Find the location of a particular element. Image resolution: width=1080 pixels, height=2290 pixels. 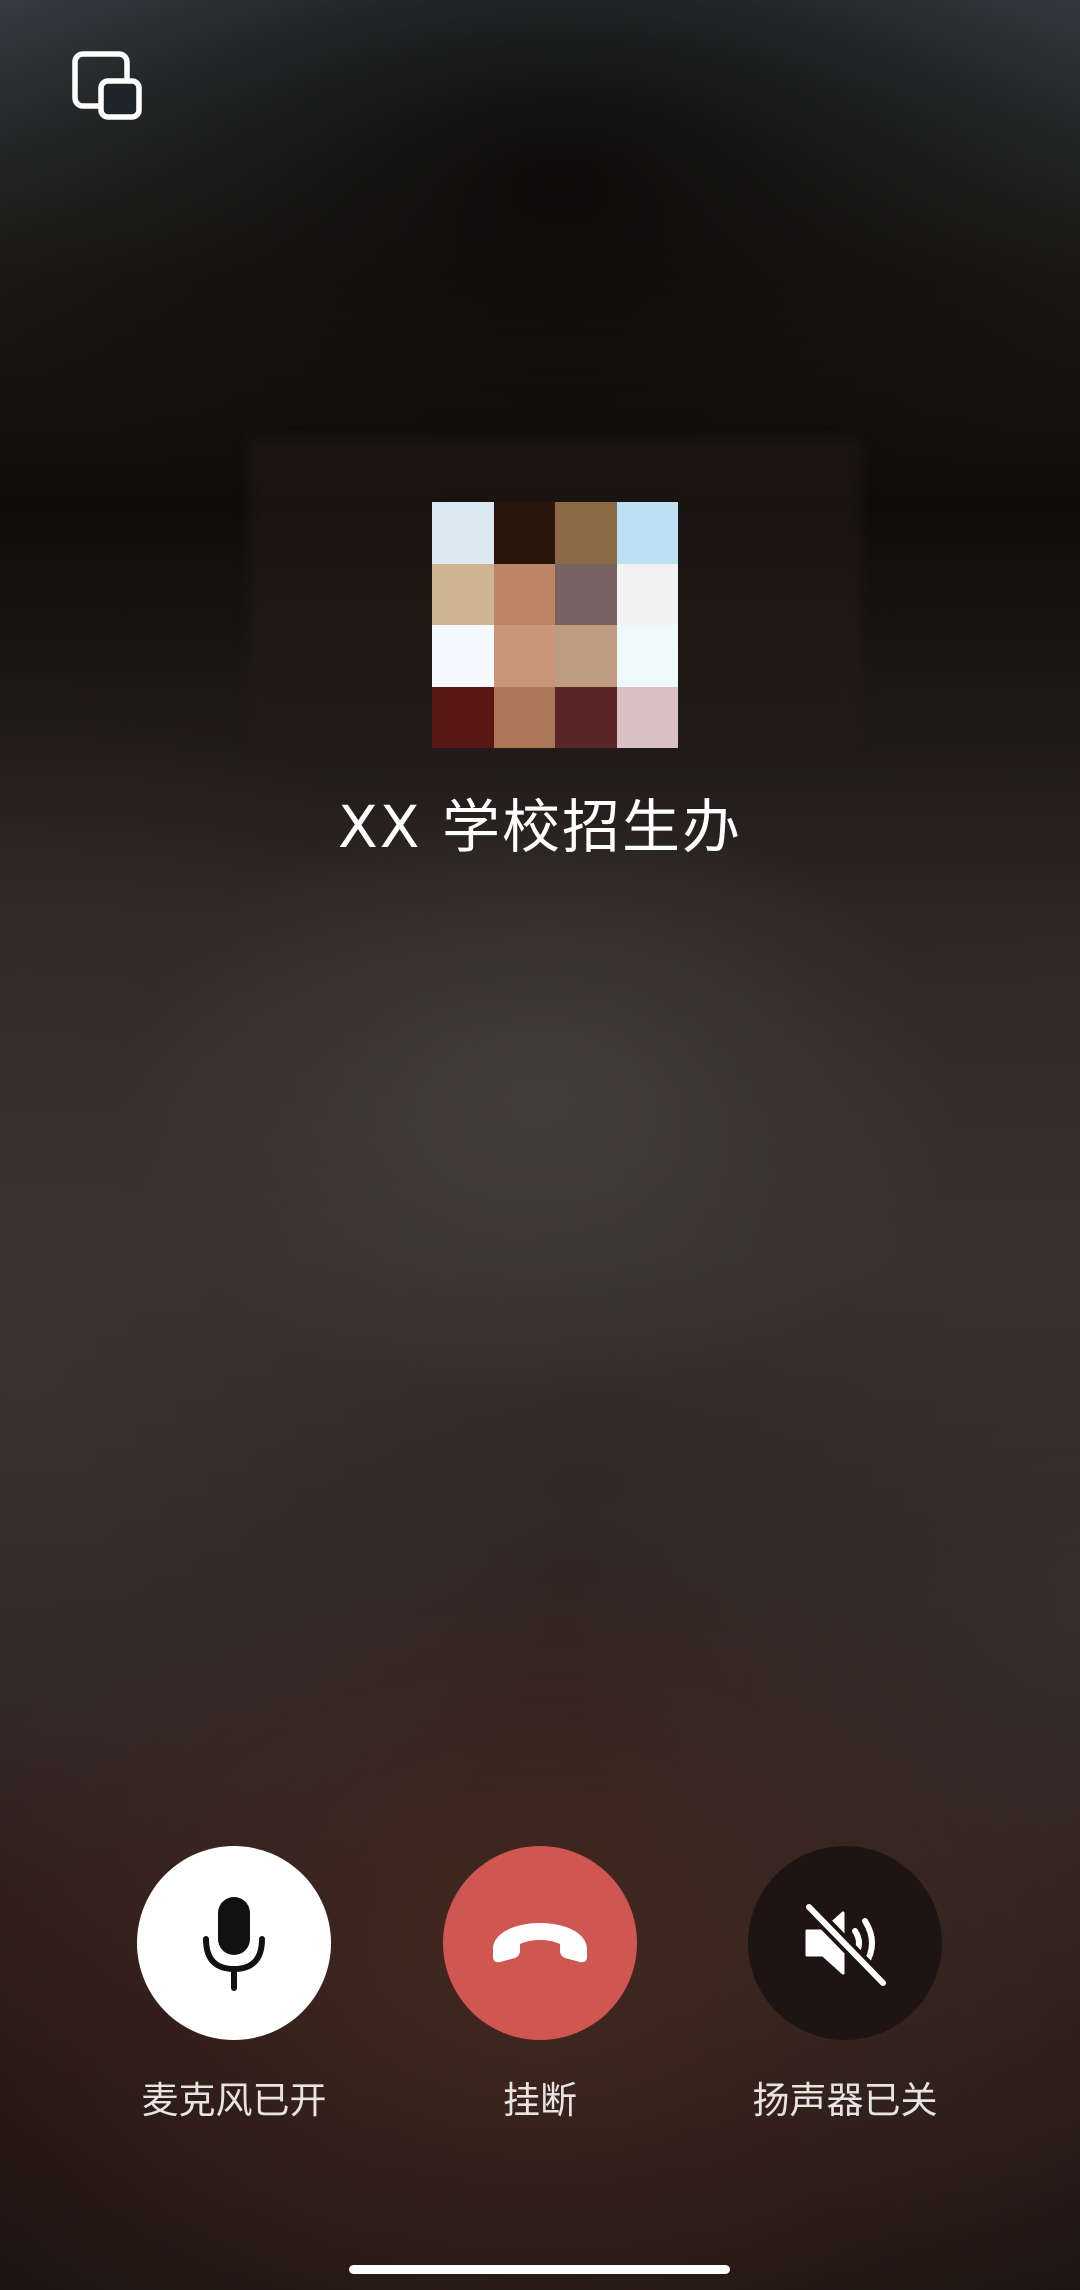

hangup-label: 挂断 is located at coordinates (540, 2100).